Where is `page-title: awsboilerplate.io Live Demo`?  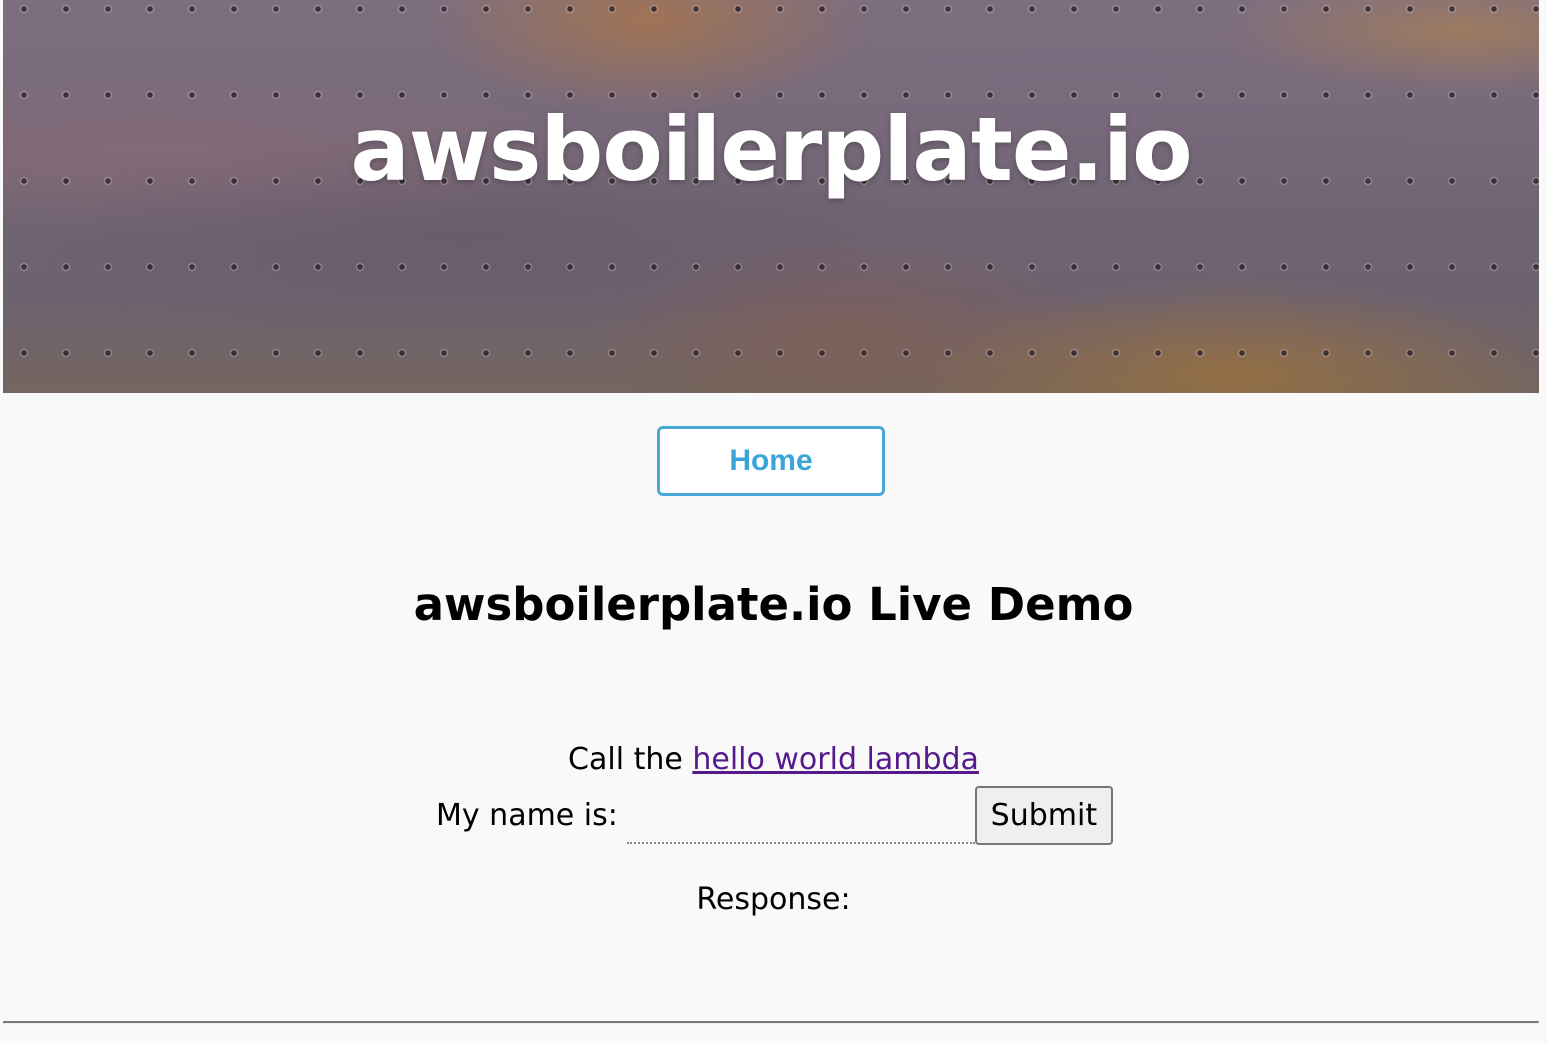
page-title: awsboilerplate.io Live Demo is located at coordinates (773, 604).